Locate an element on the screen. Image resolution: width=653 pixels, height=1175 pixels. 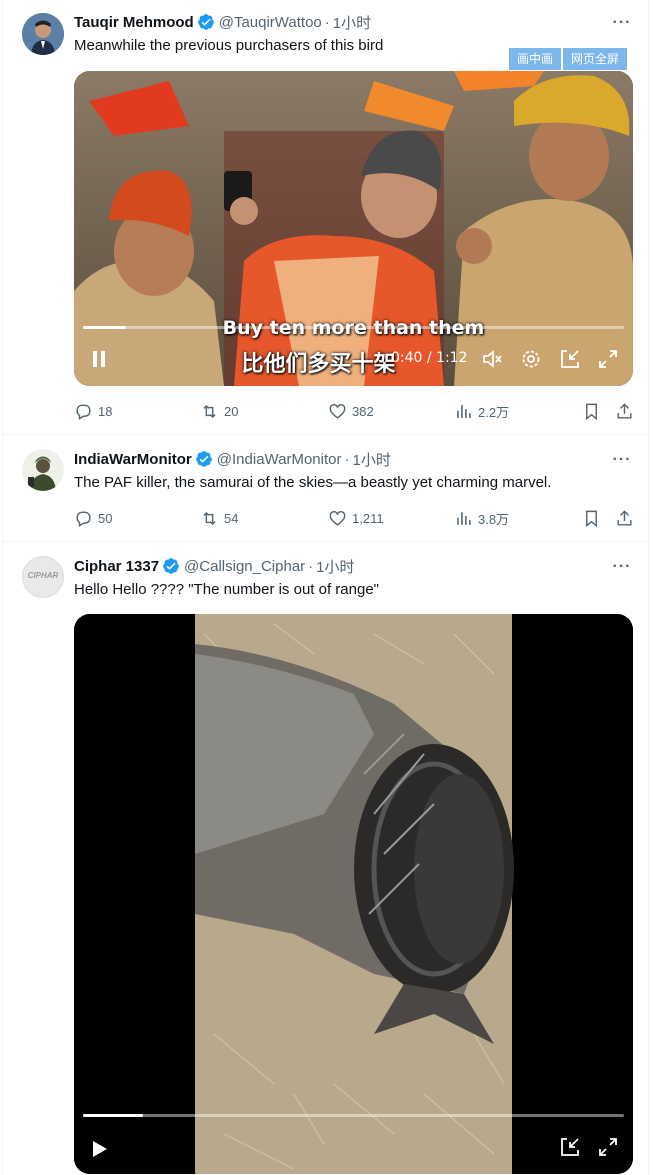
like-count: 382 is located at coordinates (363, 411).